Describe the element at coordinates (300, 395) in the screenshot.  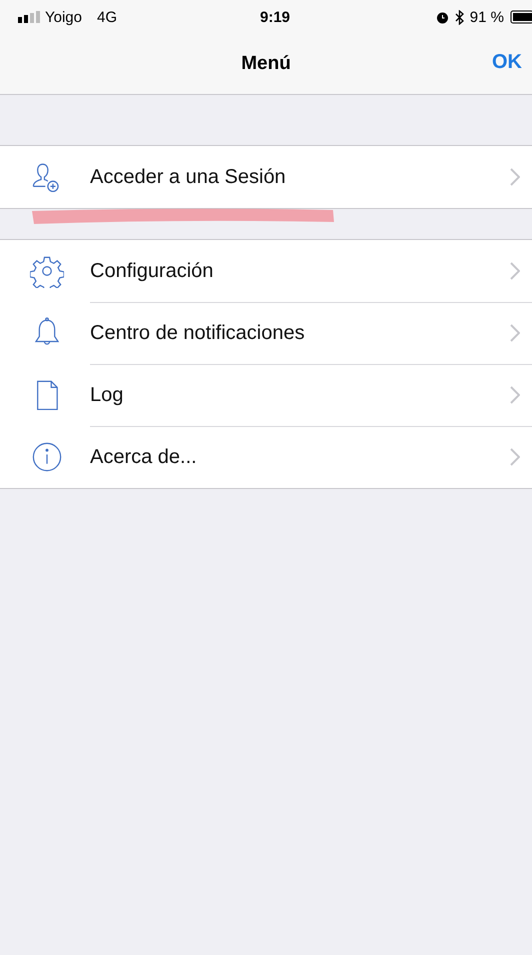
I see `menu-item: Log` at that location.